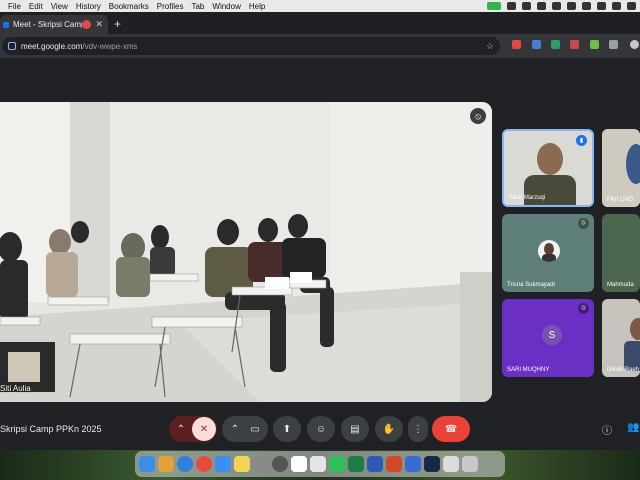 This screenshot has height=480, width=640. I want to click on more-vert-icon: ⋮, so click(418, 429).